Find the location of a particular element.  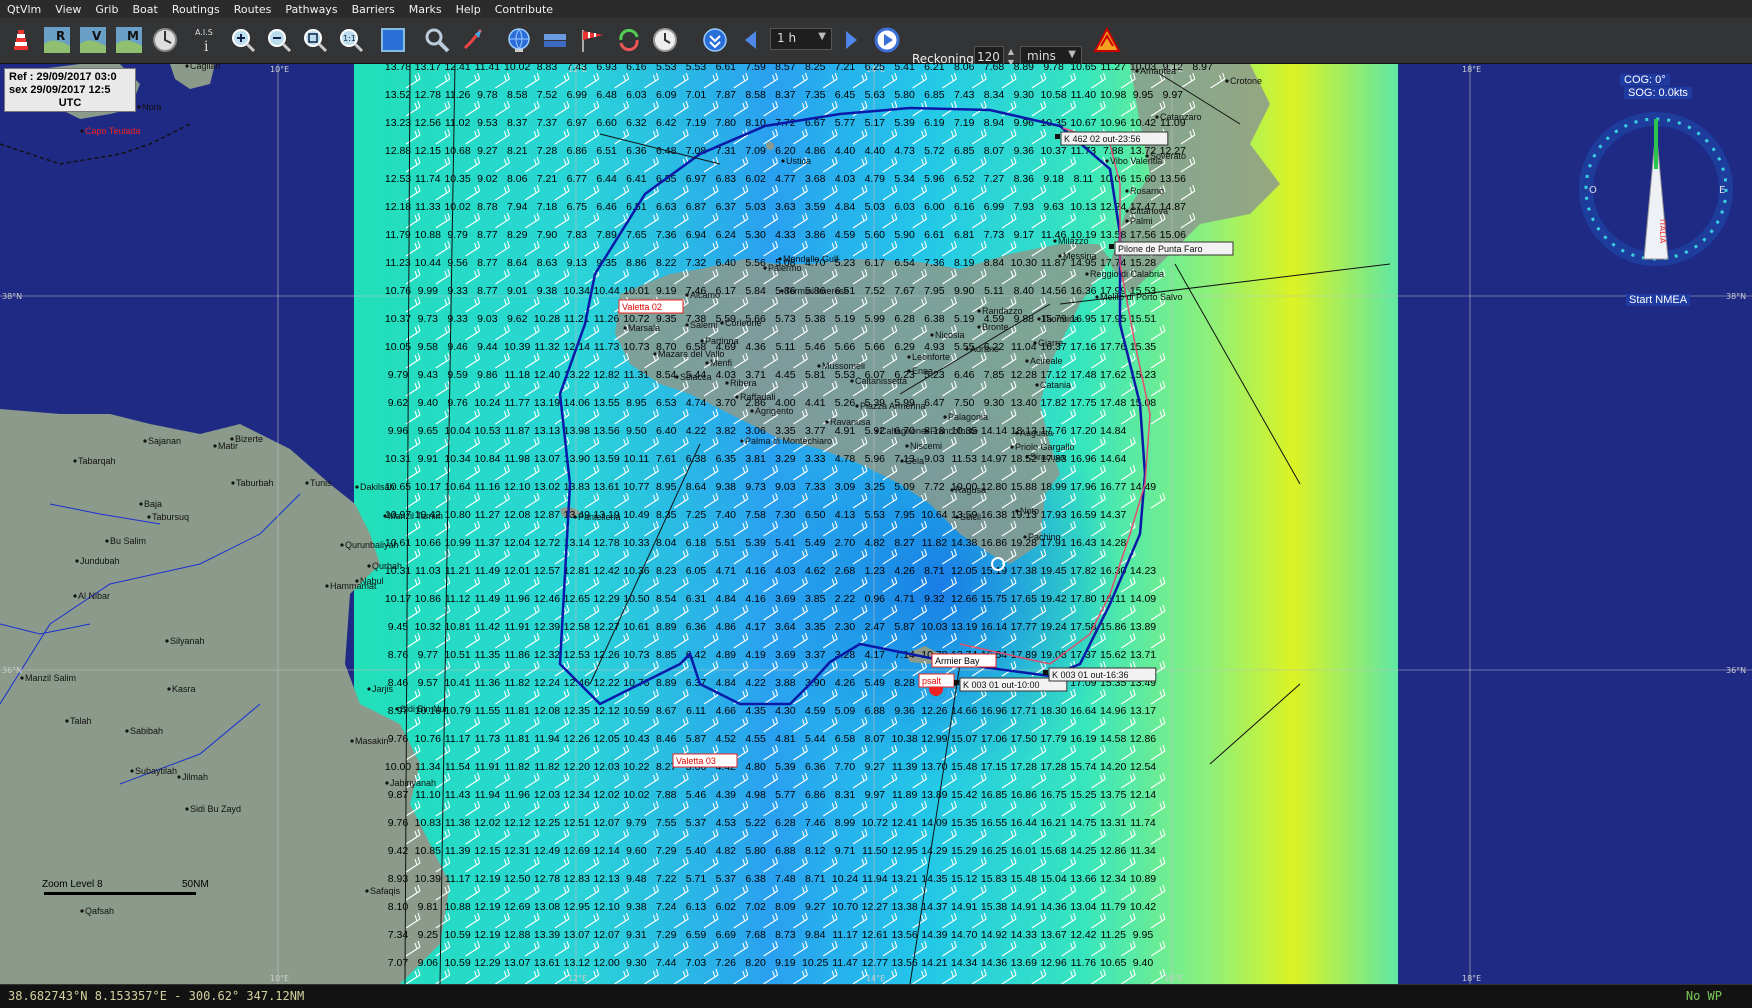

wind-speed-value: 14.84 is located at coordinates (1113, 431).